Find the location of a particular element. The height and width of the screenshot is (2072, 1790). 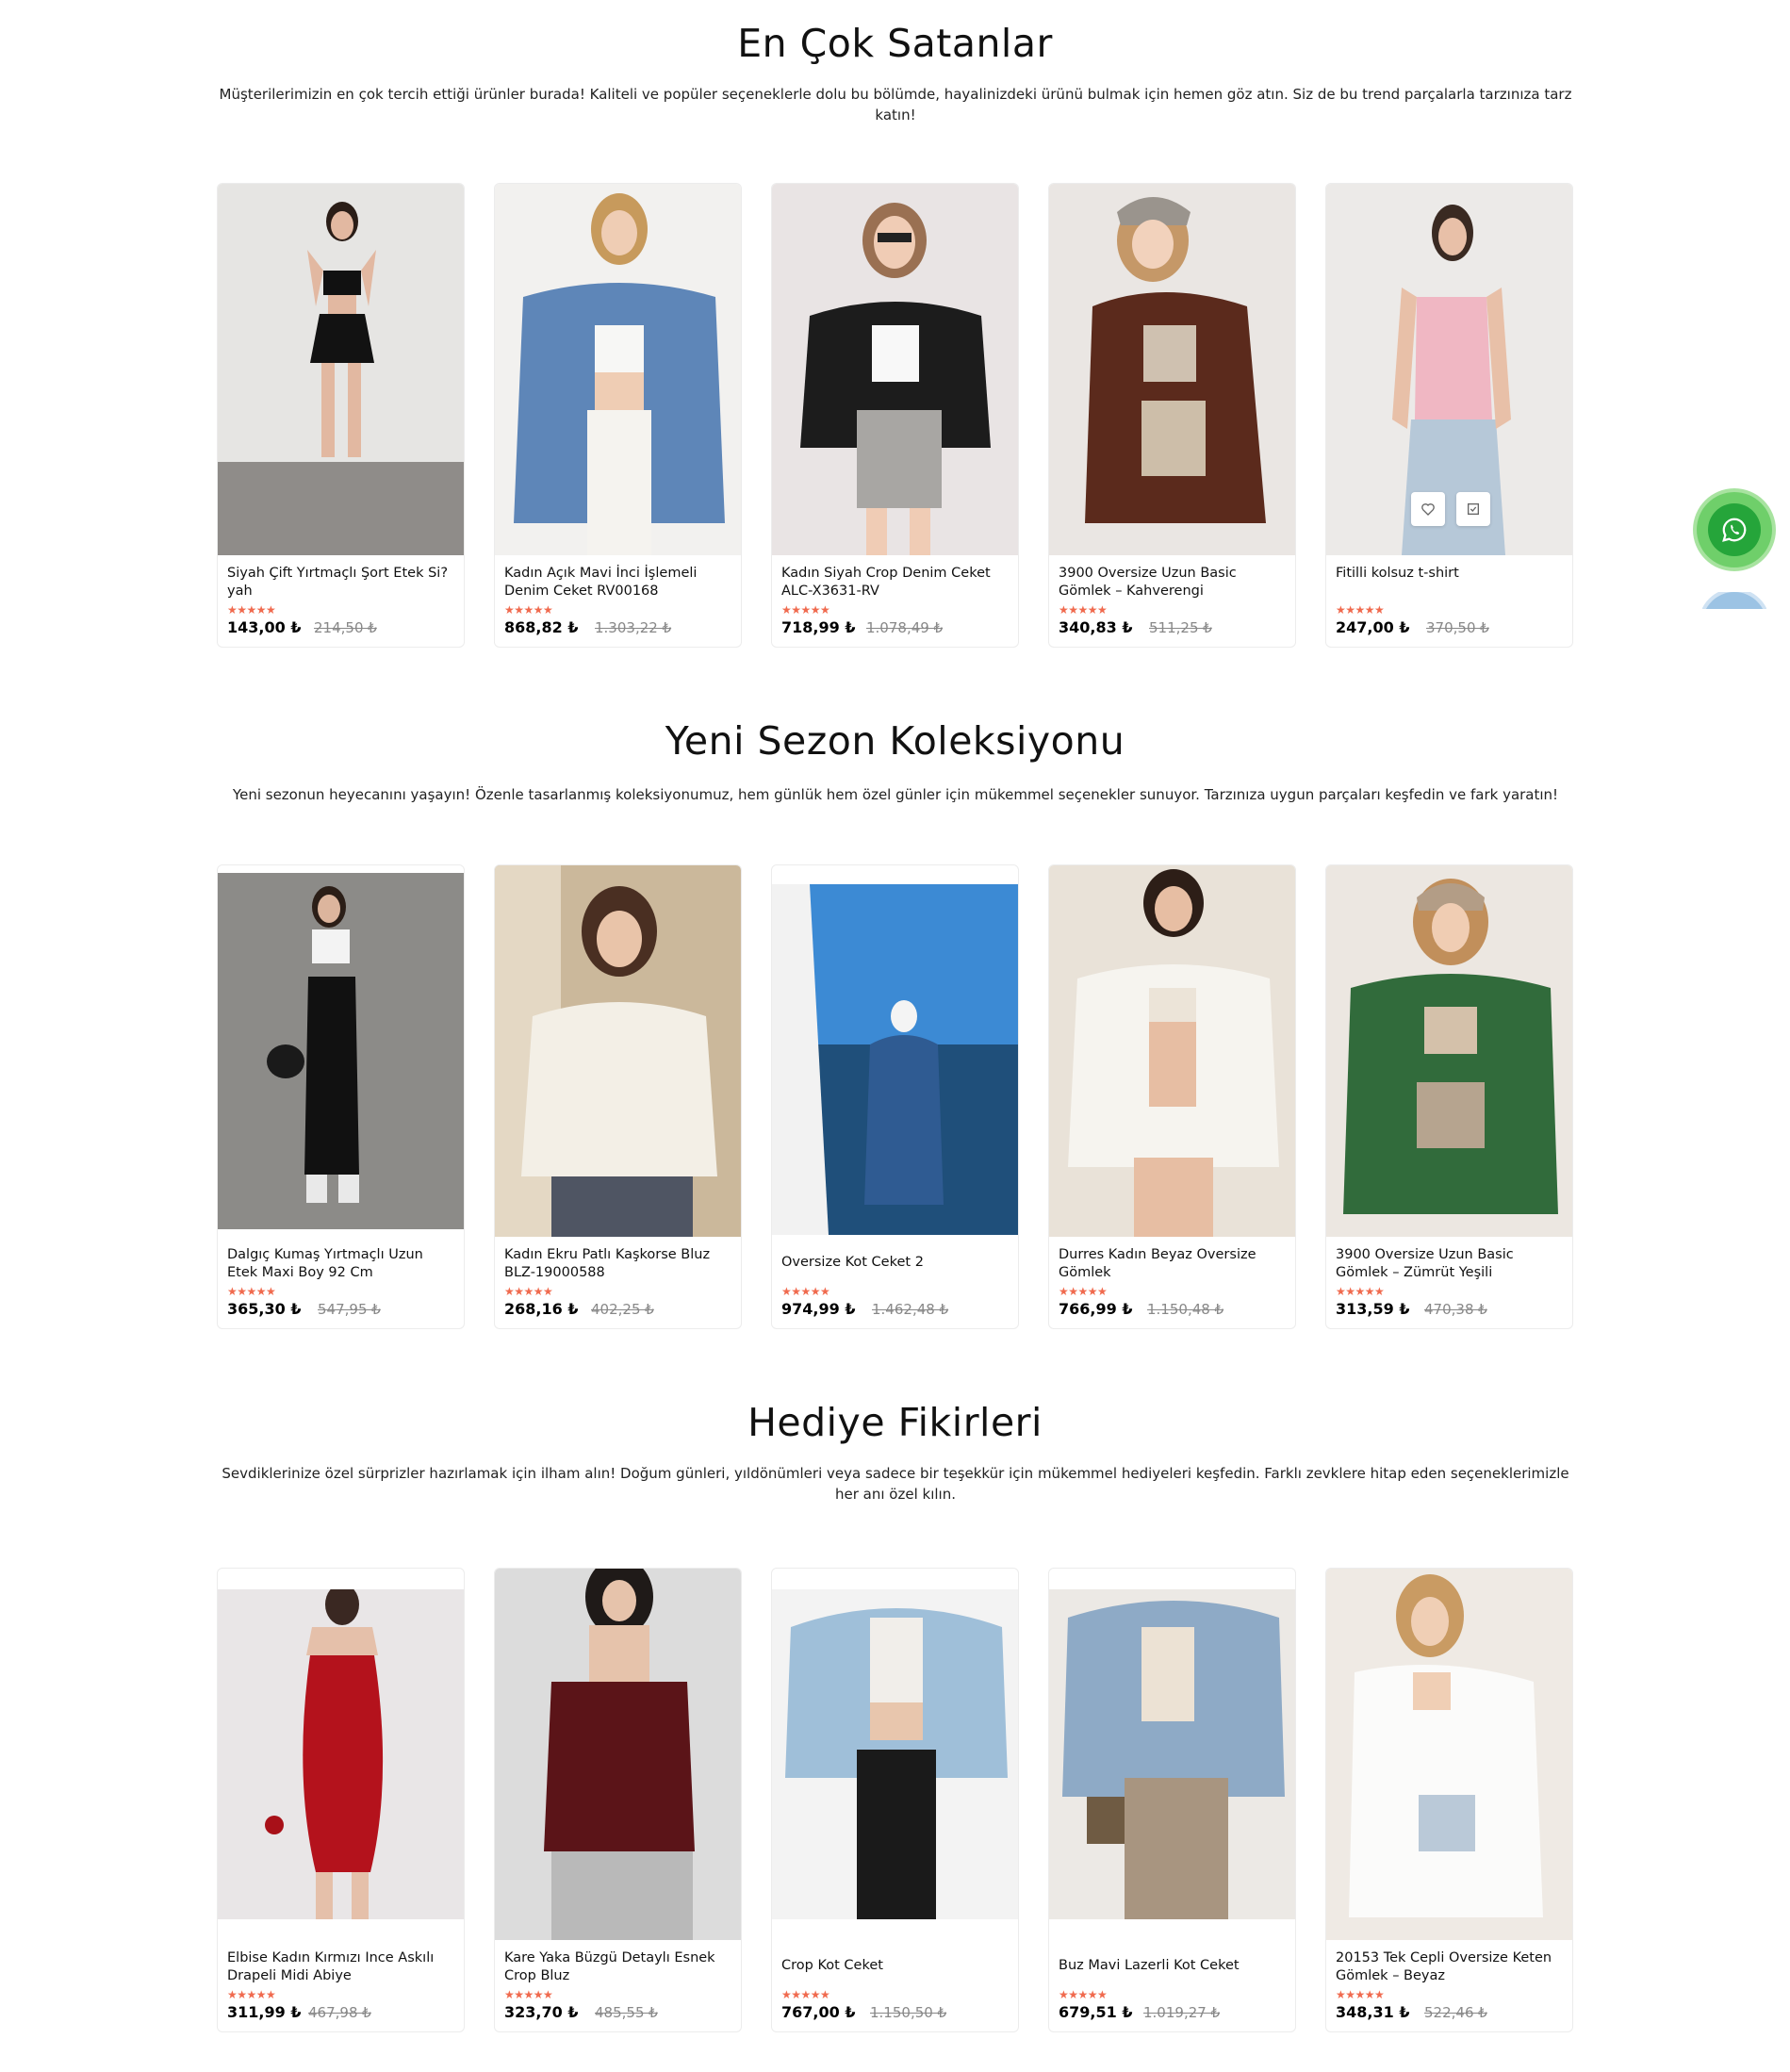

old-price: 470,38 ₺ is located at coordinates (1455, 1309).